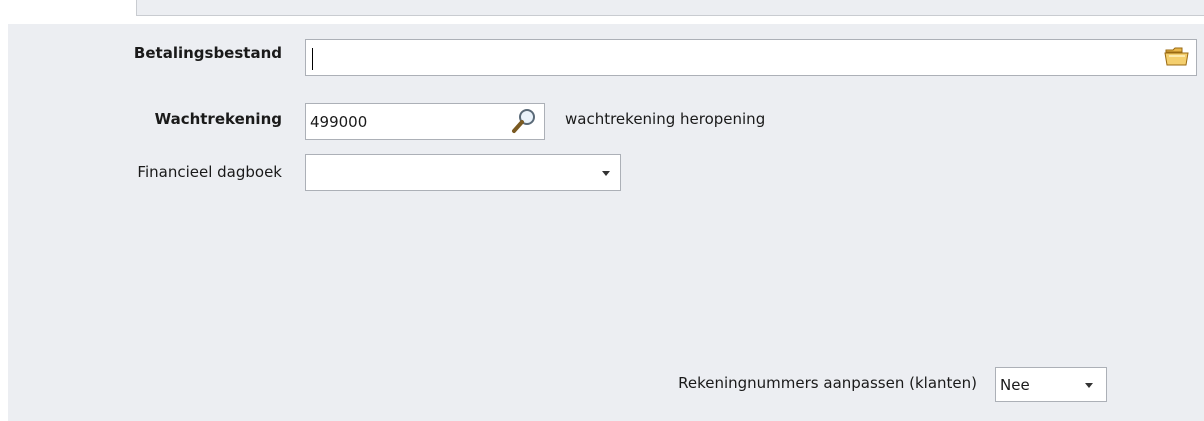 The image size is (1204, 421). I want to click on financial-journal-select, so click(463, 172).